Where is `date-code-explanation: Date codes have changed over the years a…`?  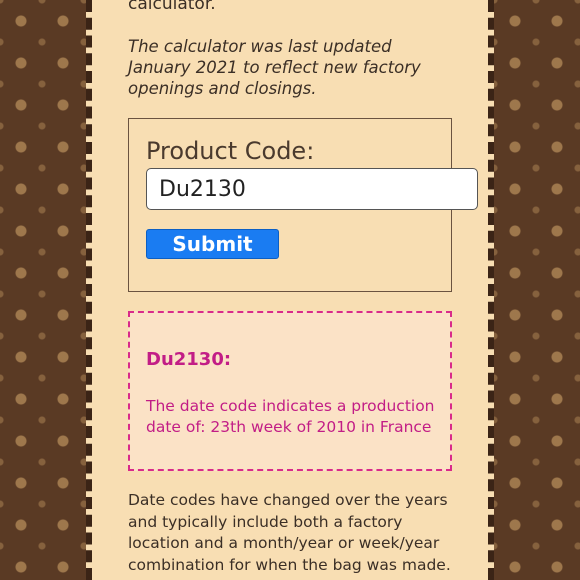
date-code-explanation: Date codes have changed over the years a… is located at coordinates (289, 532).